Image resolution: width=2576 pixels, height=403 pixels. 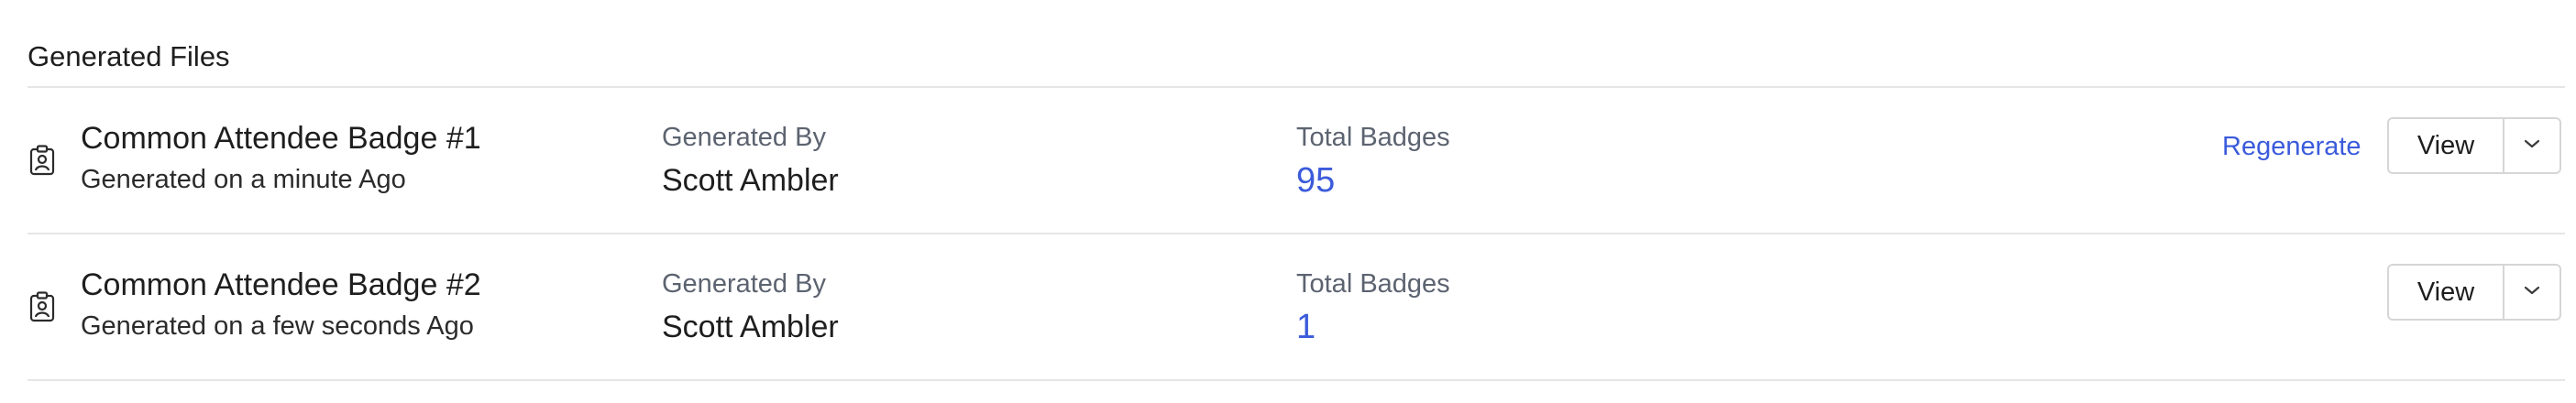 What do you see at coordinates (2292, 146) in the screenshot?
I see `regenerate-link: Regenerate` at bounding box center [2292, 146].